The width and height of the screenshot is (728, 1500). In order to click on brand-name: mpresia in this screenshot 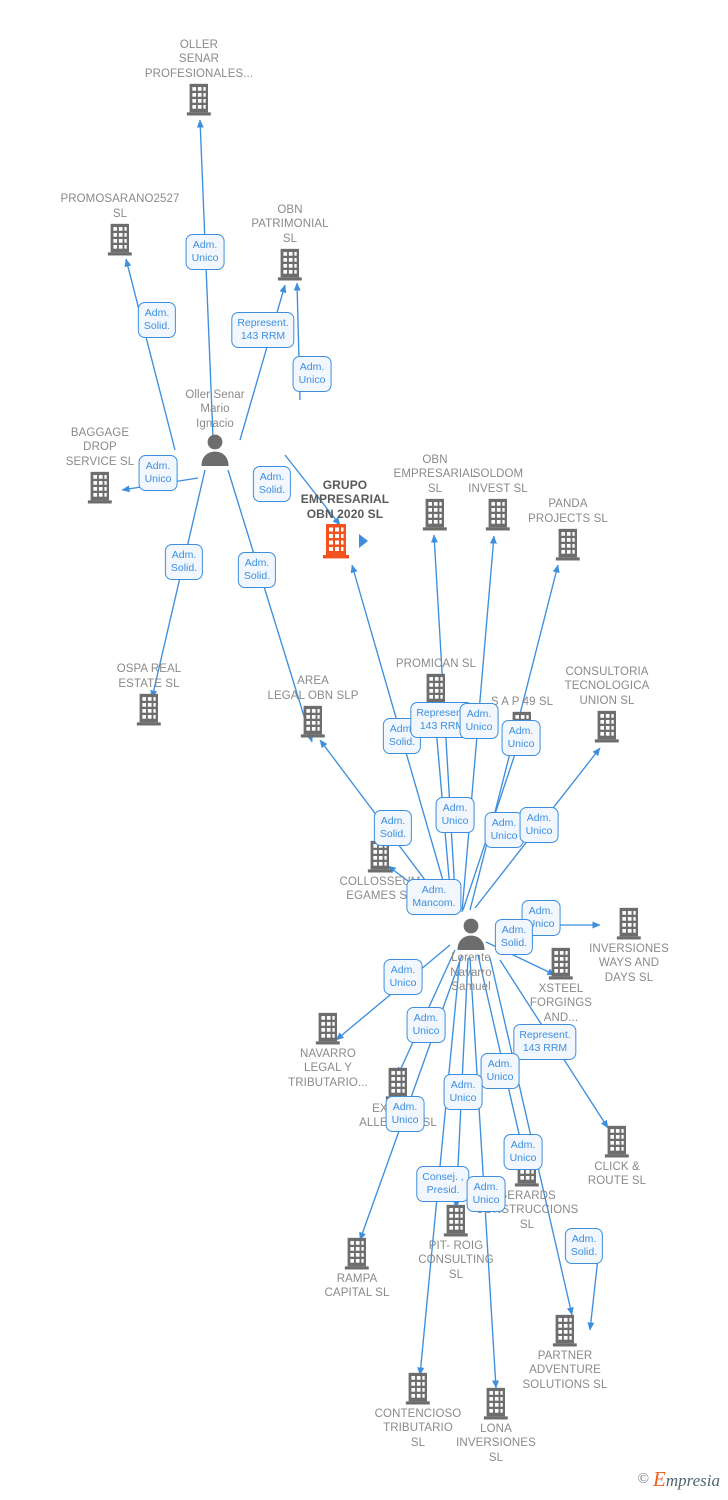, I will do `click(692, 1480)`.